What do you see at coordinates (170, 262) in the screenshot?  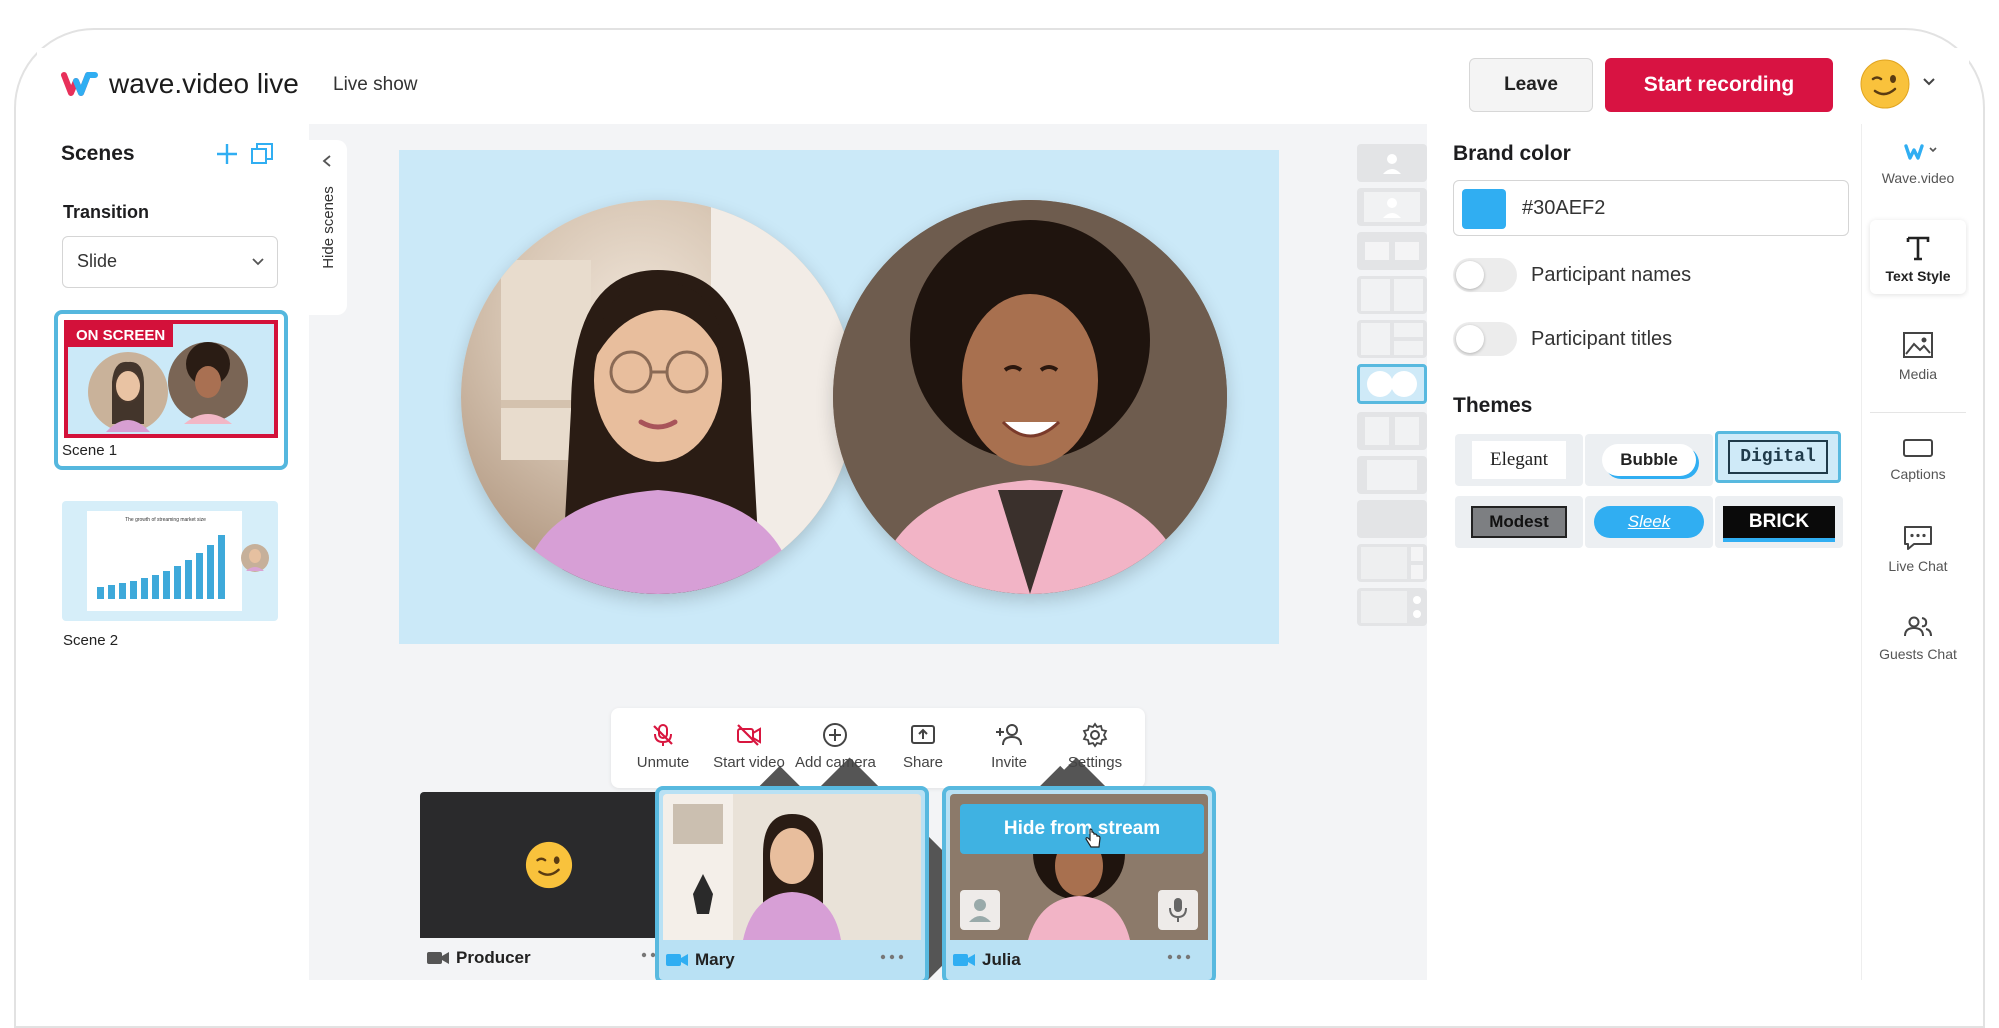 I see `transition-select: Slide` at bounding box center [170, 262].